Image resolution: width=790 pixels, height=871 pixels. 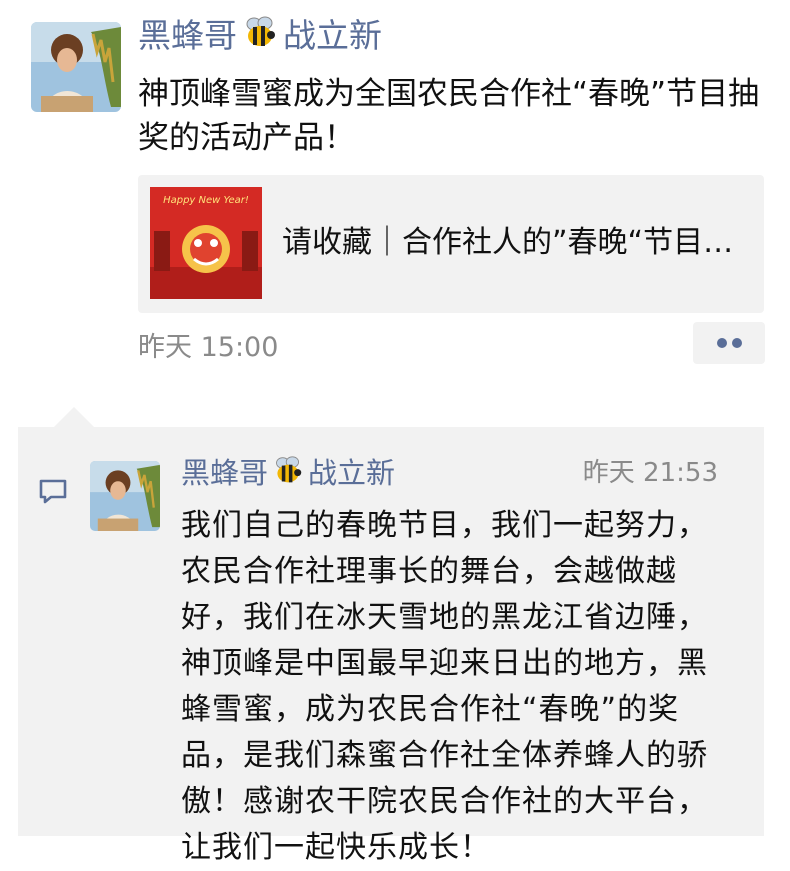 I want to click on post-timestamp: 昨天 15:00, so click(x=208, y=347).